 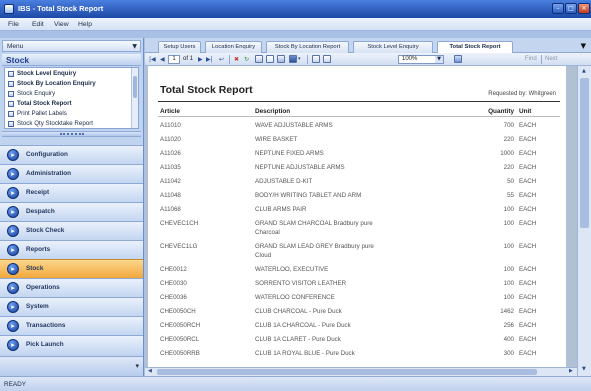 What do you see at coordinates (410, 59) in the screenshot?
I see `zoom-value: 100%` at bounding box center [410, 59].